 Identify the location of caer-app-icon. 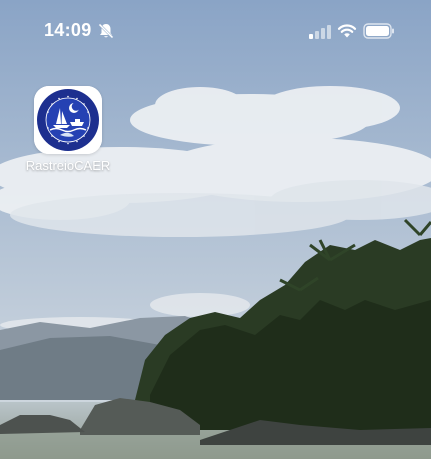
(68, 120).